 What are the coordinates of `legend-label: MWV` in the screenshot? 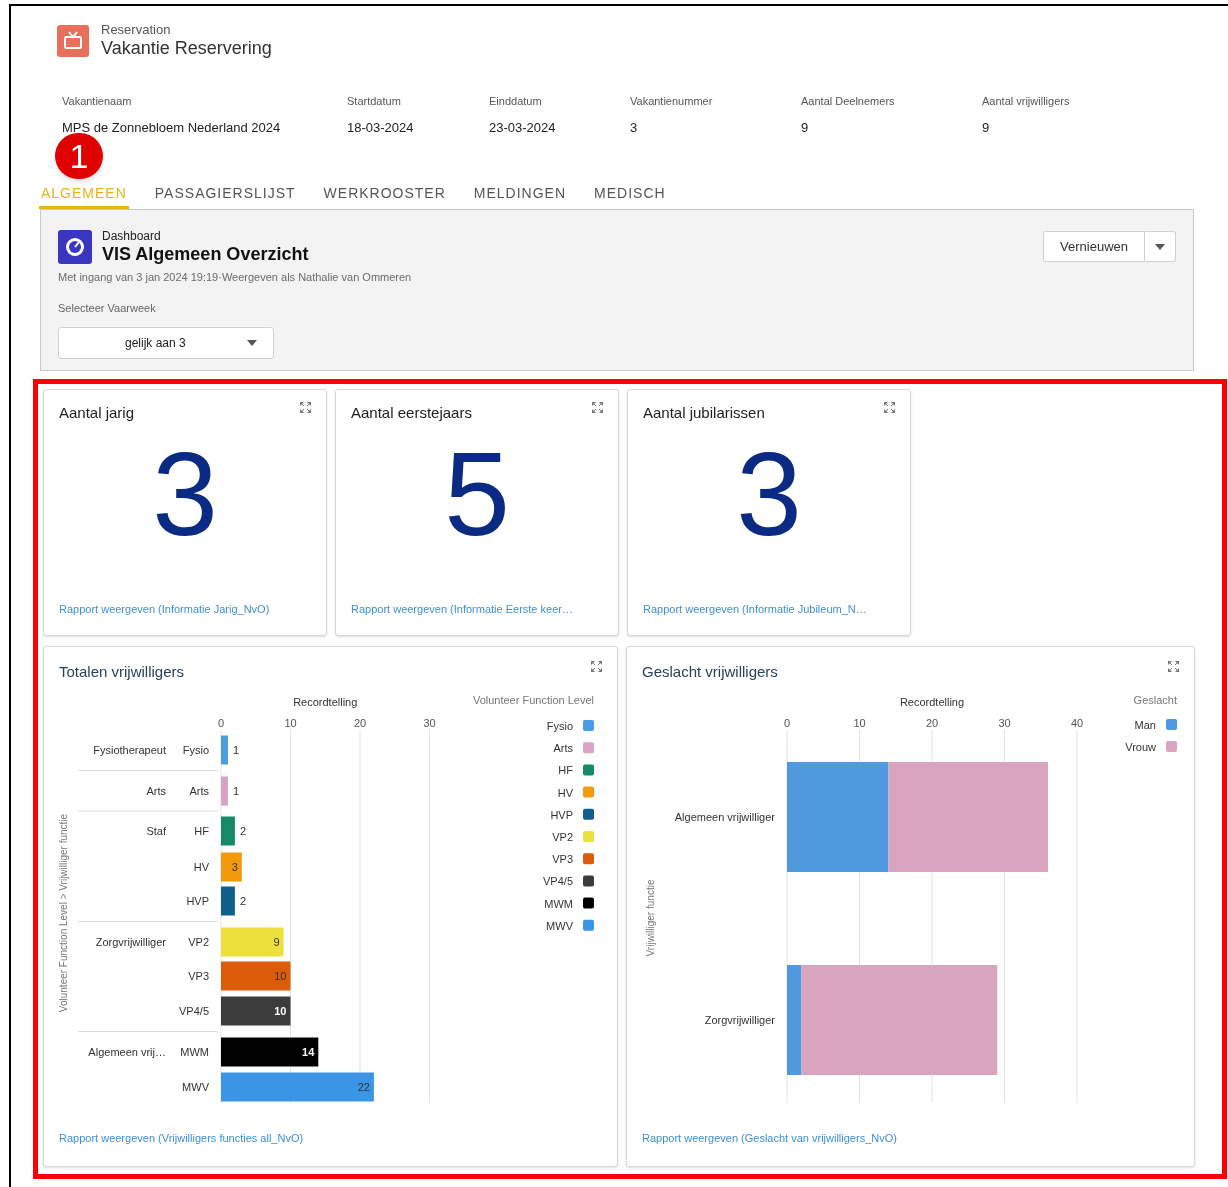 It's located at (559, 925).